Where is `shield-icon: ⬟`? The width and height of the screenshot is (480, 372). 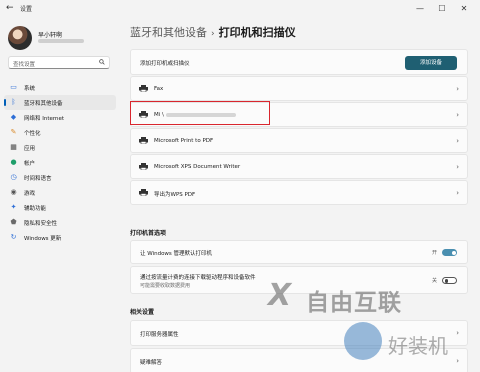 shield-icon: ⬟ is located at coordinates (13, 222).